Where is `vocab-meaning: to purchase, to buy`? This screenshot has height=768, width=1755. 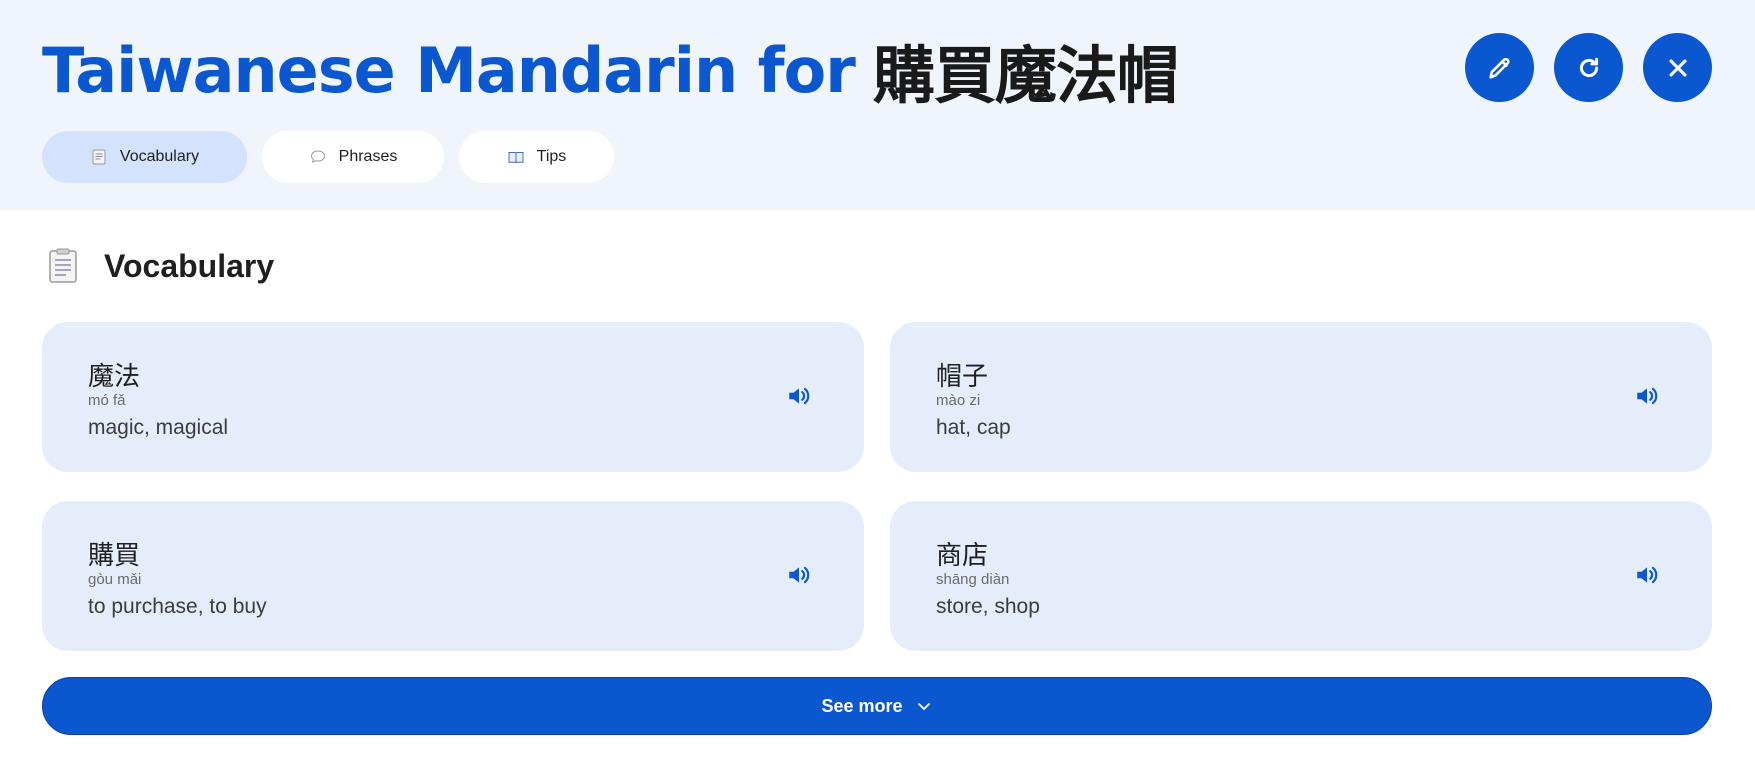
vocab-meaning: to purchase, to buy is located at coordinates (177, 606).